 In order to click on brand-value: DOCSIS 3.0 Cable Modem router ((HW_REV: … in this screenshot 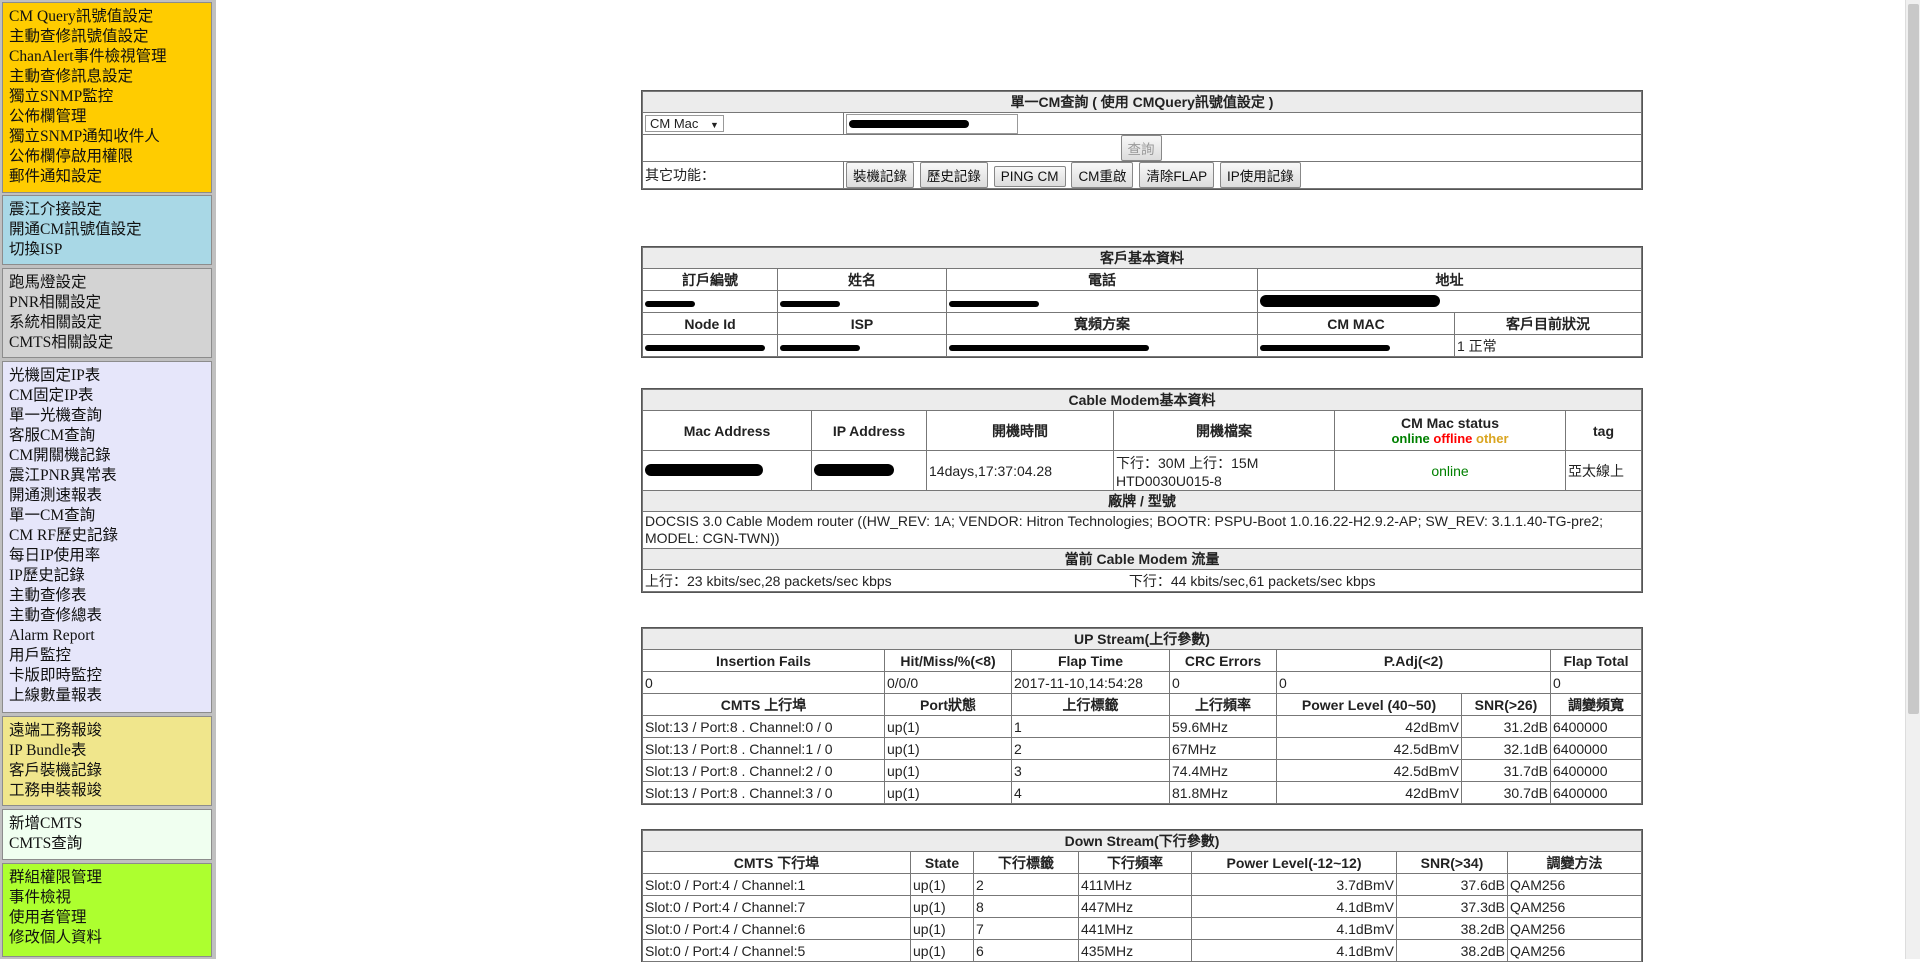, I will do `click(1142, 530)`.